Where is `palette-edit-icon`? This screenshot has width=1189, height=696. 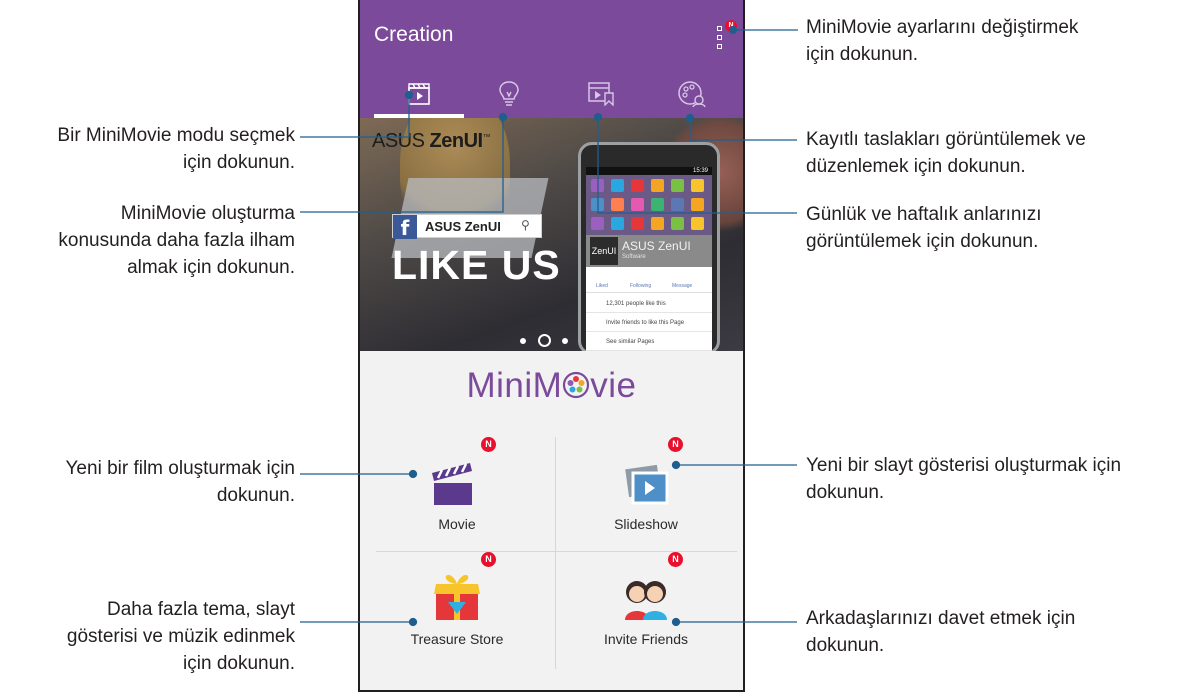 palette-edit-icon is located at coordinates (692, 94).